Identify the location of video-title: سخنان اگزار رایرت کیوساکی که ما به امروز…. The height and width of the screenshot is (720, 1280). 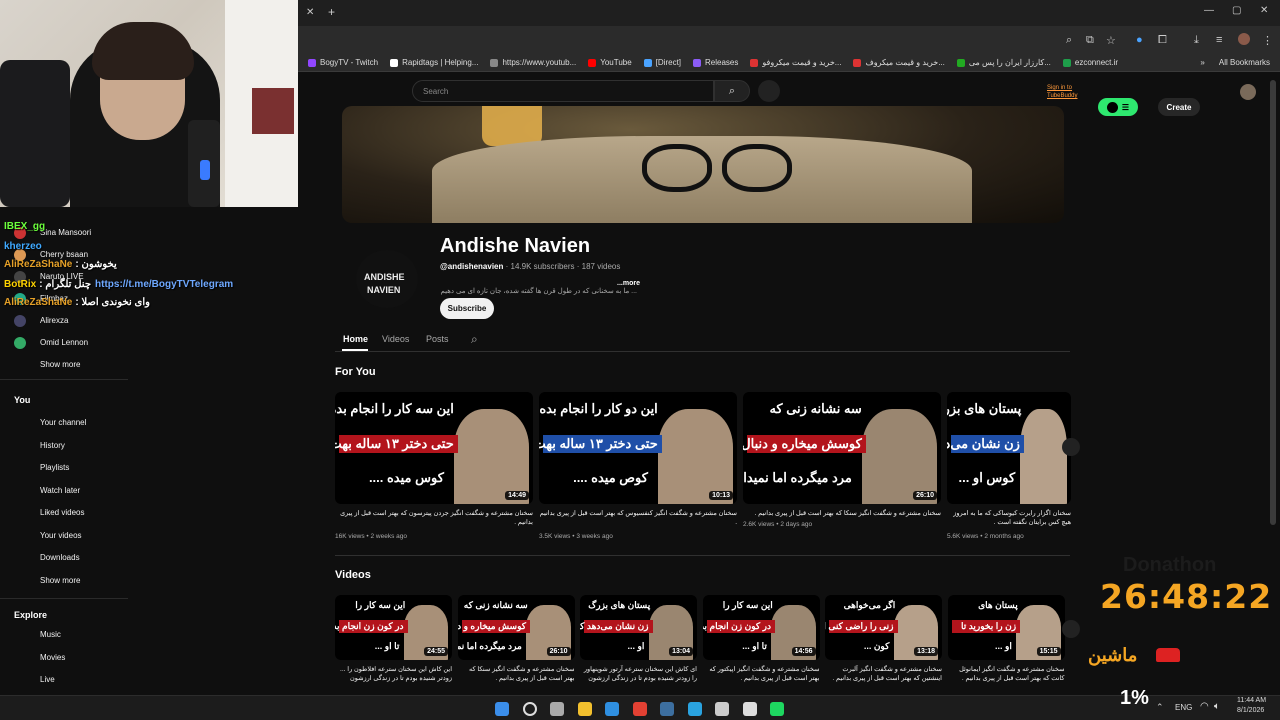
(1009, 519).